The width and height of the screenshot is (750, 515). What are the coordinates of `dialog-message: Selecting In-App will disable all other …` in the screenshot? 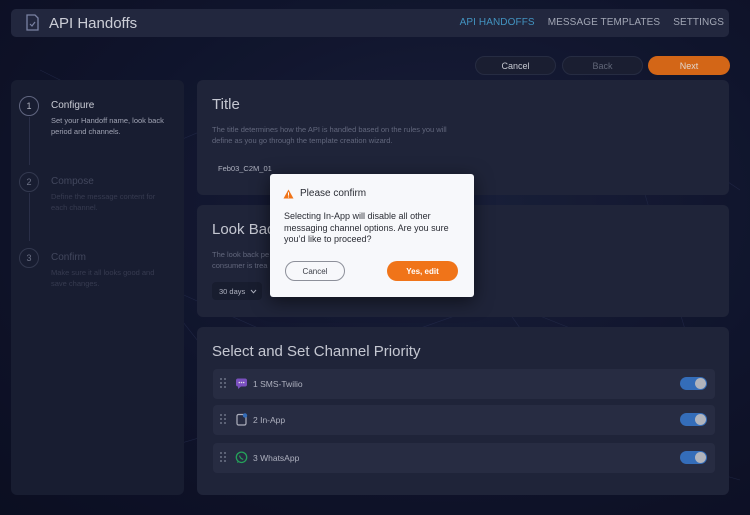 It's located at (366, 227).